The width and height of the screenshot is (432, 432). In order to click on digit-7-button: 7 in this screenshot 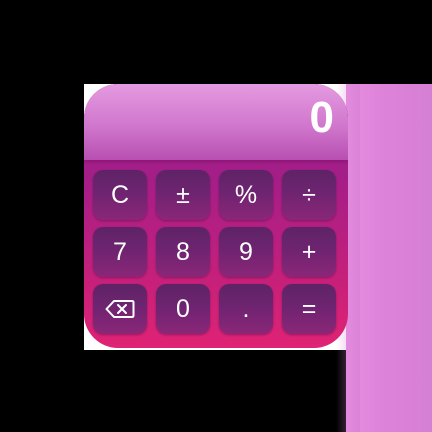, I will do `click(120, 252)`.